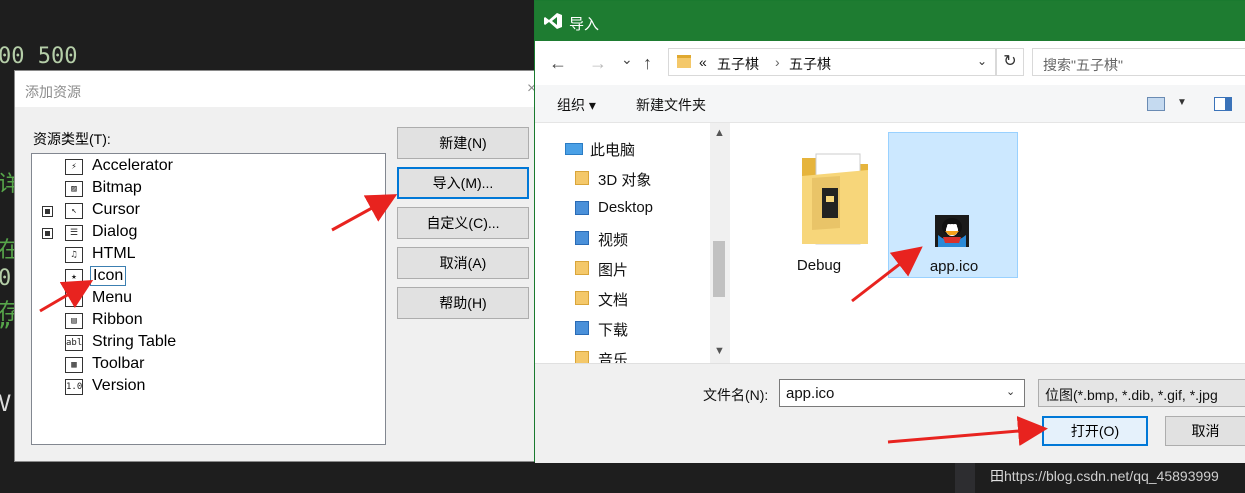 This screenshot has height=493, width=1245. Describe the element at coordinates (582, 298) in the screenshot. I see `documents-icon` at that location.